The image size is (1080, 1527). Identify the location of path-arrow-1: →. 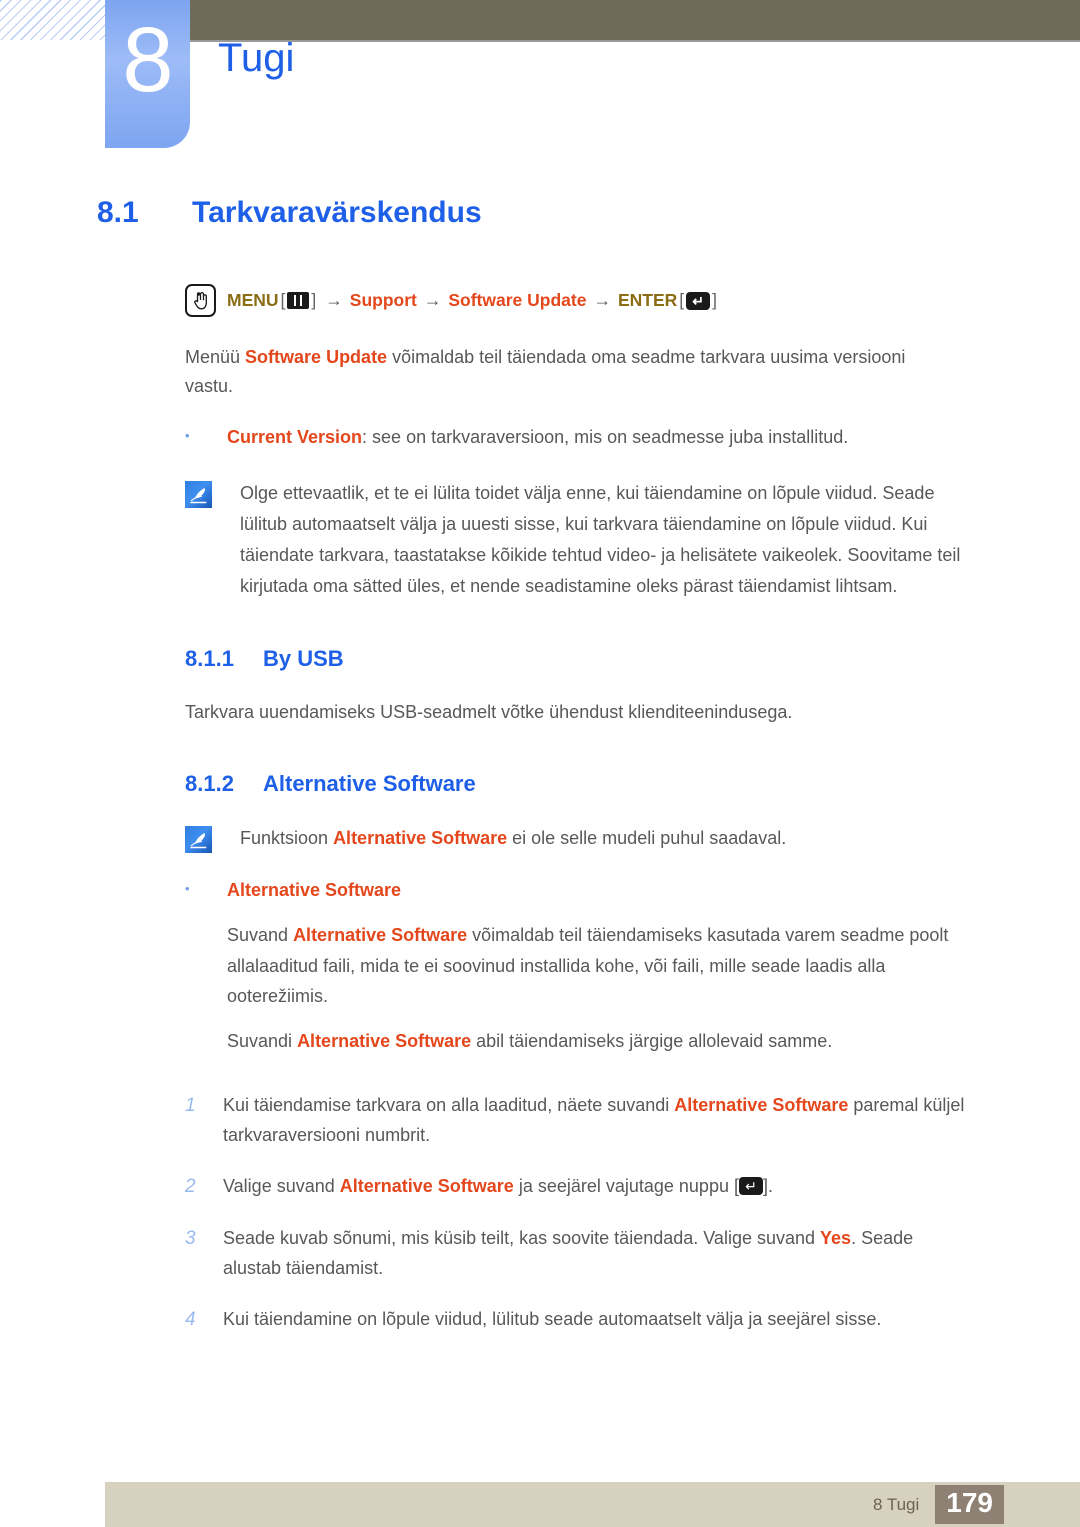
(334, 300).